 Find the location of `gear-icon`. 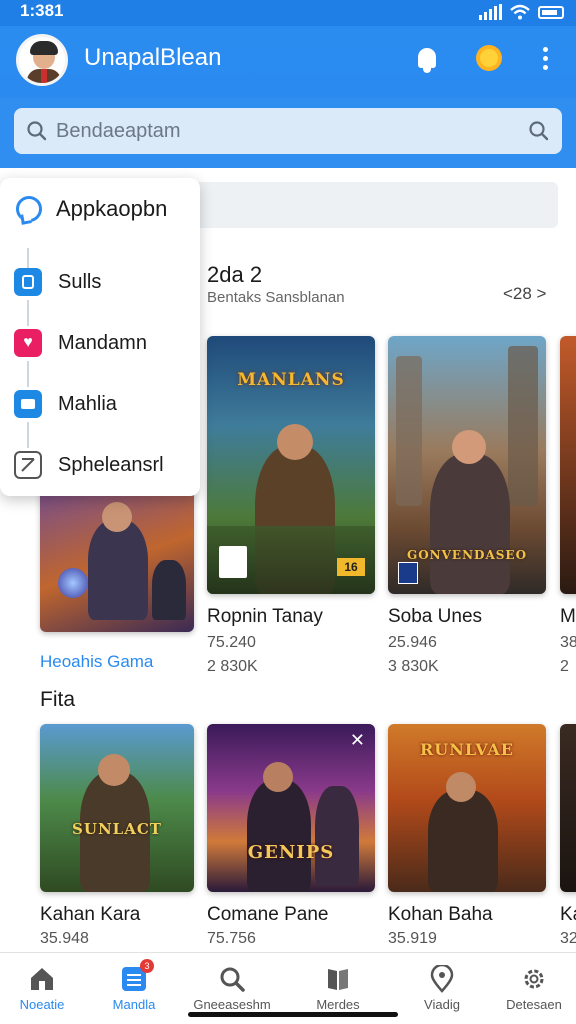

gear-icon is located at coordinates (534, 979).